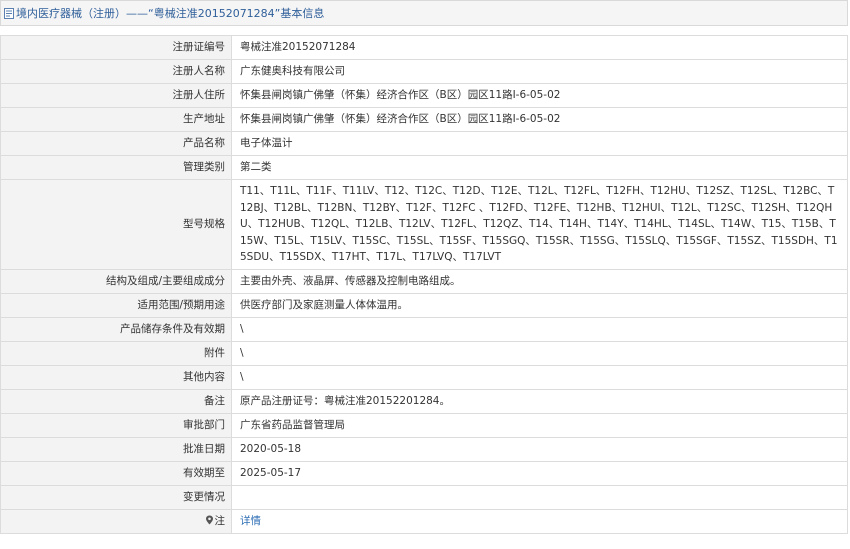 The height and width of the screenshot is (549, 850). I want to click on table-row: 注 详情, so click(424, 521).